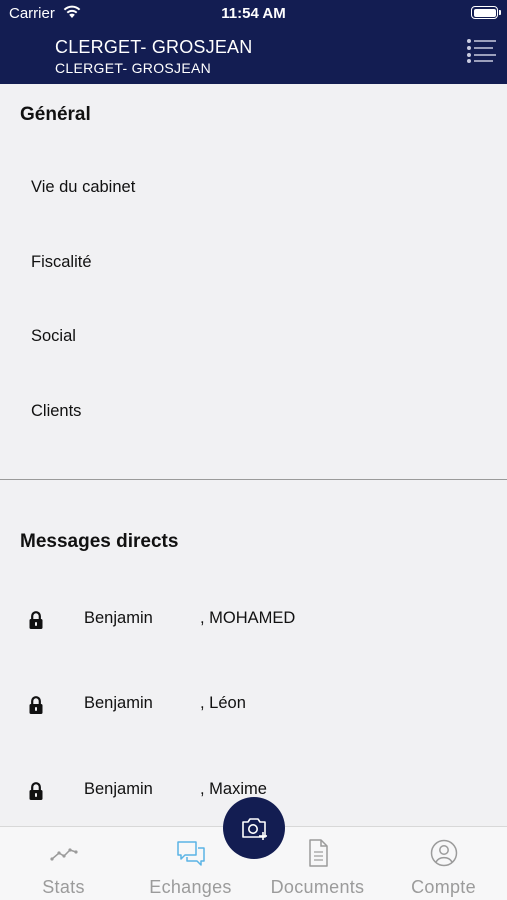  Describe the element at coordinates (61, 262) in the screenshot. I see `channel-fiscalite: Fiscalité` at that location.